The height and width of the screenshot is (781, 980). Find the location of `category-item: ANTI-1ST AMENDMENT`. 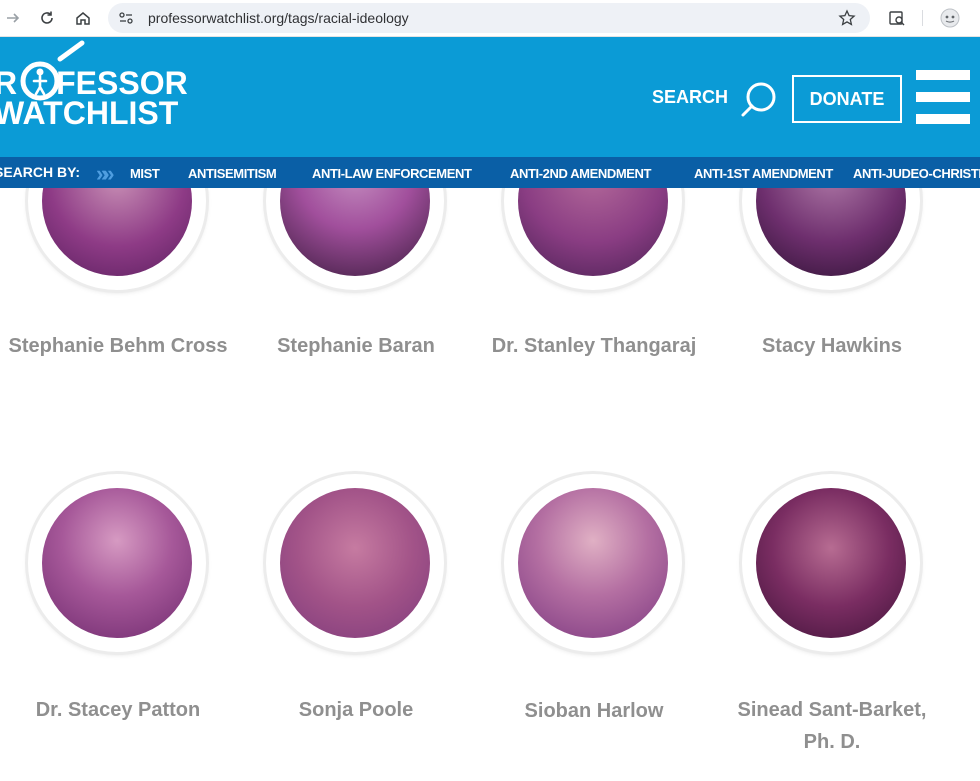

category-item: ANTI-1ST AMENDMENT is located at coordinates (763, 173).